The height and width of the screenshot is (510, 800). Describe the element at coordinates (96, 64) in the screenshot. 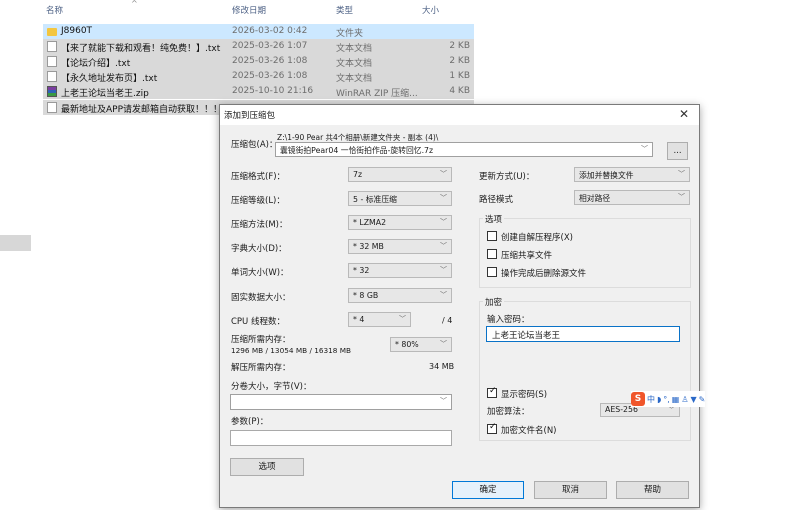

I see `file-name: 【论坛介绍】.txt` at that location.